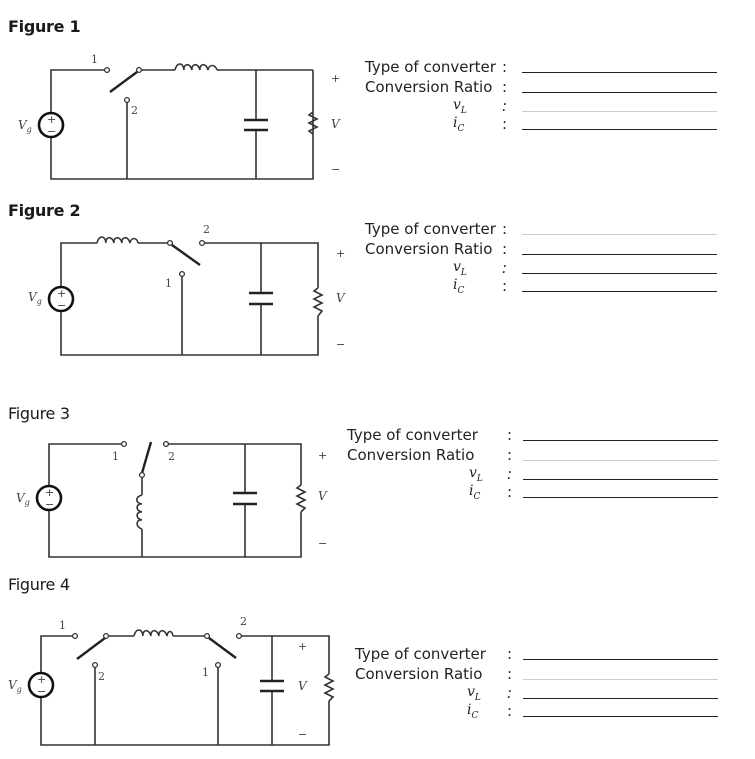  Describe the element at coordinates (186, 255) in the screenshot. I see `switch-blade` at that location.